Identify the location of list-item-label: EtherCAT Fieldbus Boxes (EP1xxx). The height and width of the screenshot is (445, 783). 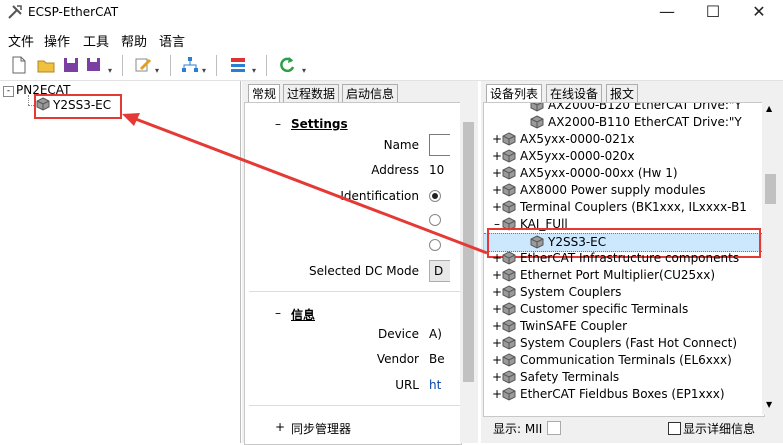
(622, 394).